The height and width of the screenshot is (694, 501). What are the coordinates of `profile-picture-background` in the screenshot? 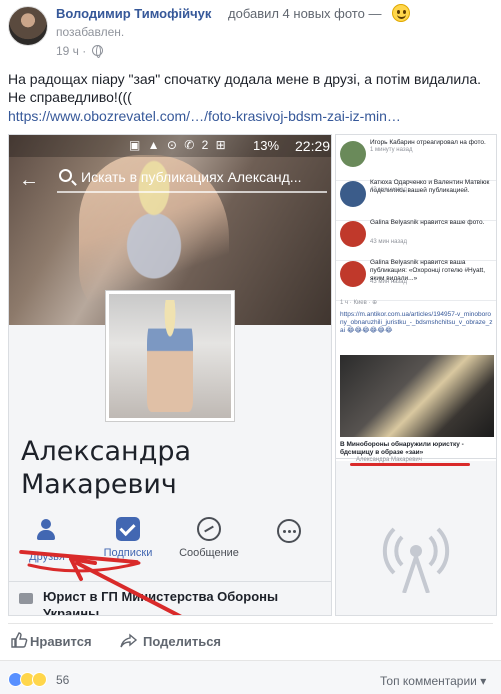 It's located at (170, 356).